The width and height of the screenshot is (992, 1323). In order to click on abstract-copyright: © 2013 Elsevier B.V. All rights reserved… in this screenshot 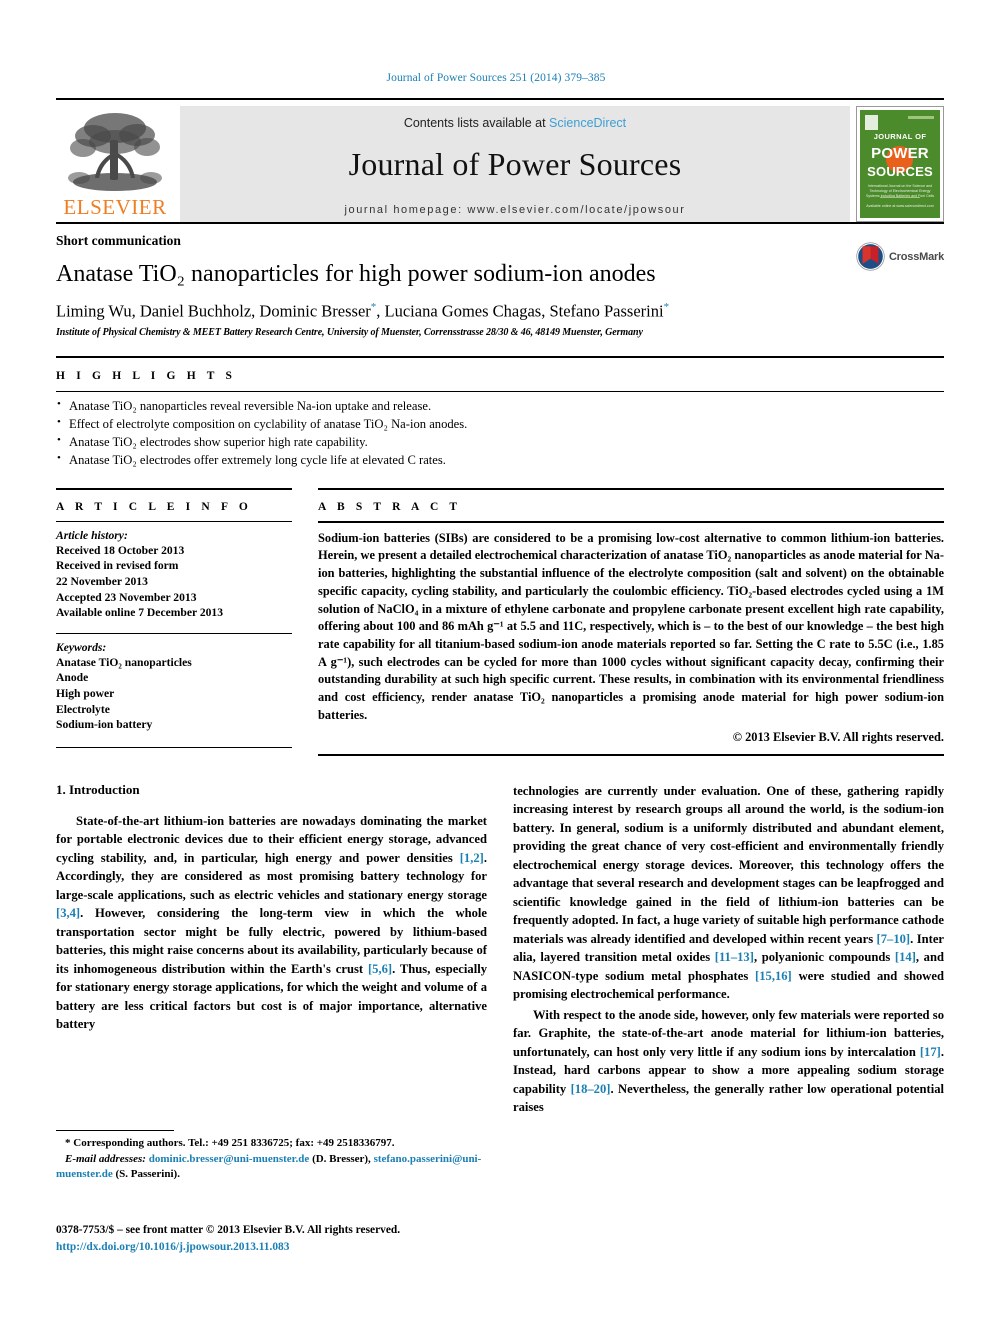, I will do `click(838, 736)`.